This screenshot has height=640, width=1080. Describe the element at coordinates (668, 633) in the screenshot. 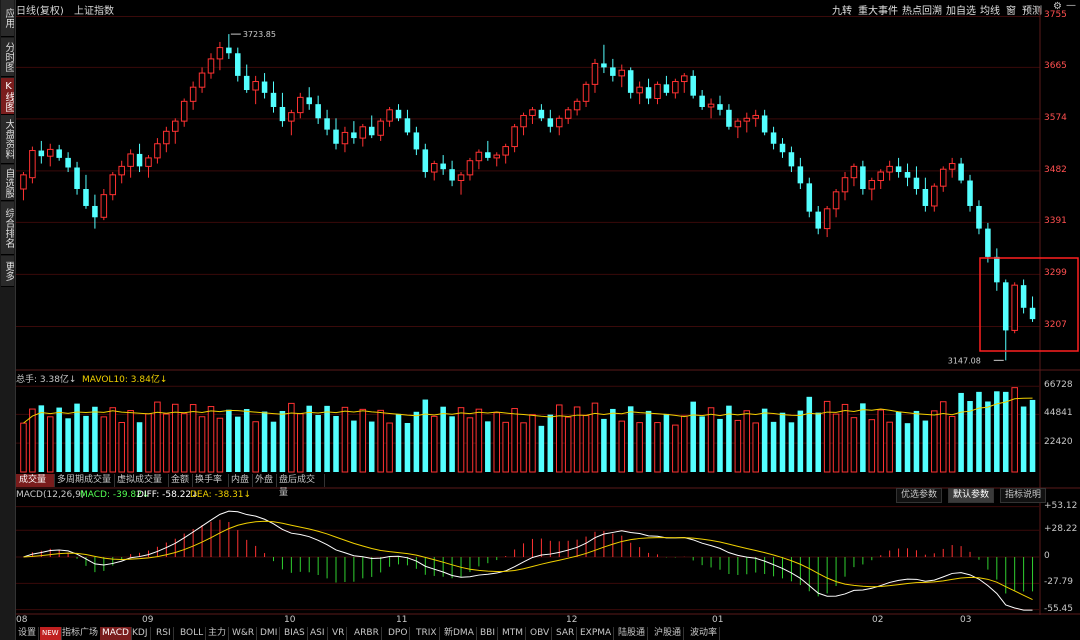

I see `indicator-tab-23: 沪股通` at that location.